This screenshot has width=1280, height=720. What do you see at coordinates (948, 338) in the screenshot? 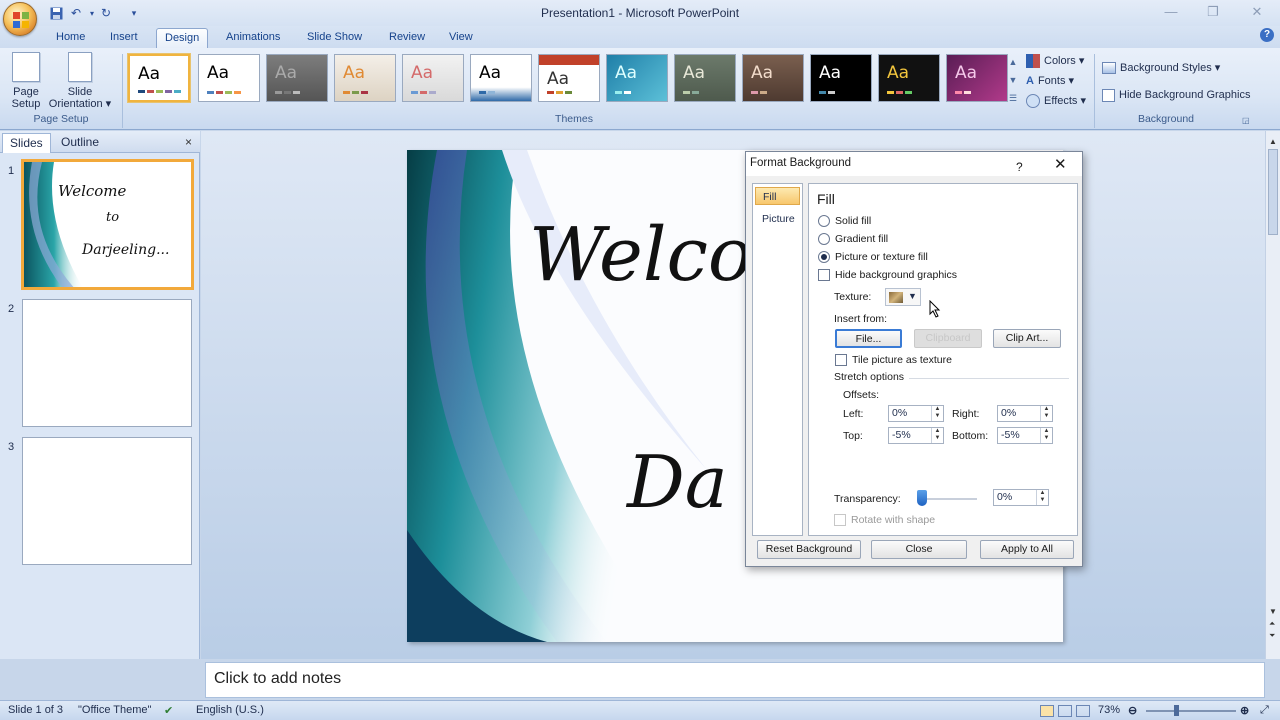
I see `clipboard-button: Clipboard` at bounding box center [948, 338].